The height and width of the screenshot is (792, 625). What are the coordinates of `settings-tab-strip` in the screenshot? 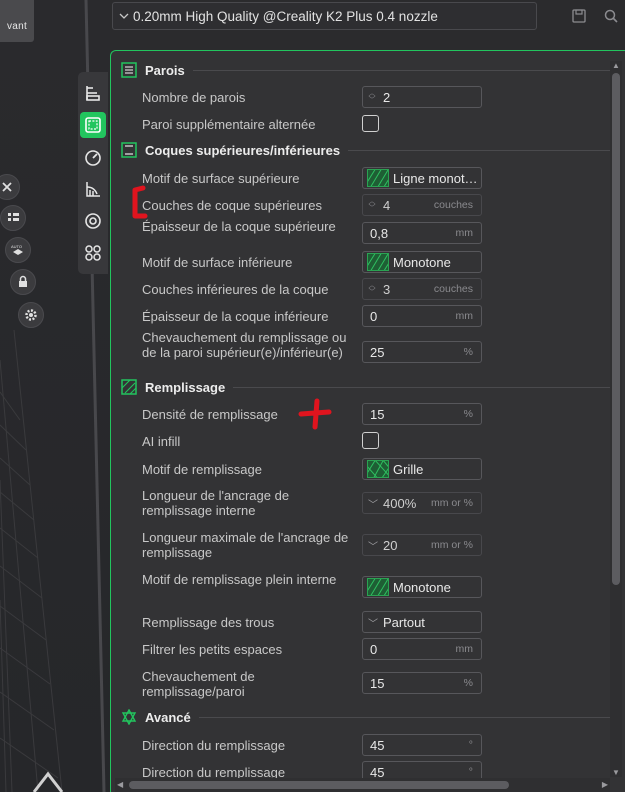 It's located at (93, 173).